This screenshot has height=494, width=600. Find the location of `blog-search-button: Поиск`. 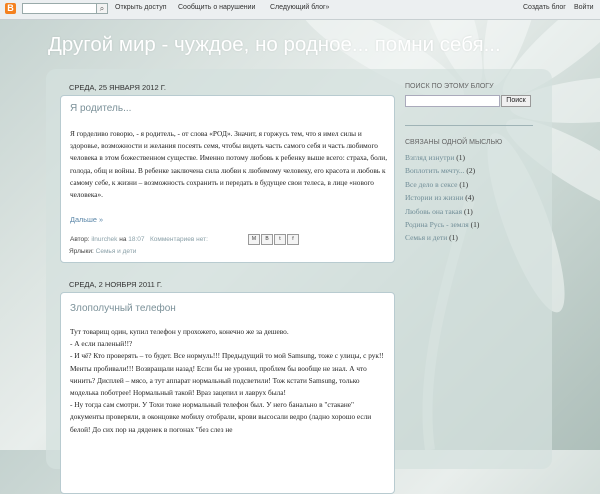

blog-search-button: Поиск is located at coordinates (516, 101).